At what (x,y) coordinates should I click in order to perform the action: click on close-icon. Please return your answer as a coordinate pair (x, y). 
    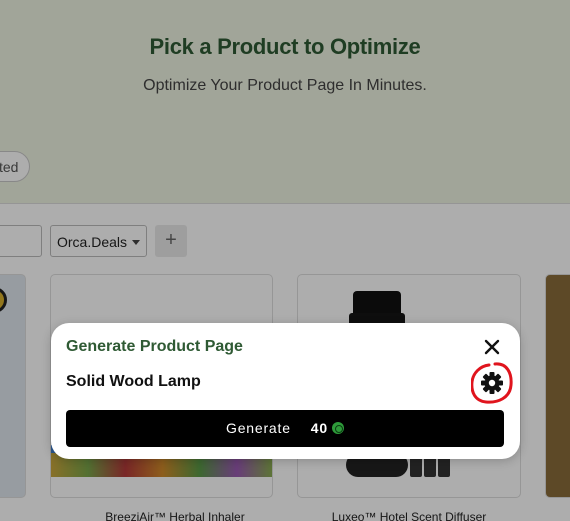
    Looking at the image, I should click on (492, 347).